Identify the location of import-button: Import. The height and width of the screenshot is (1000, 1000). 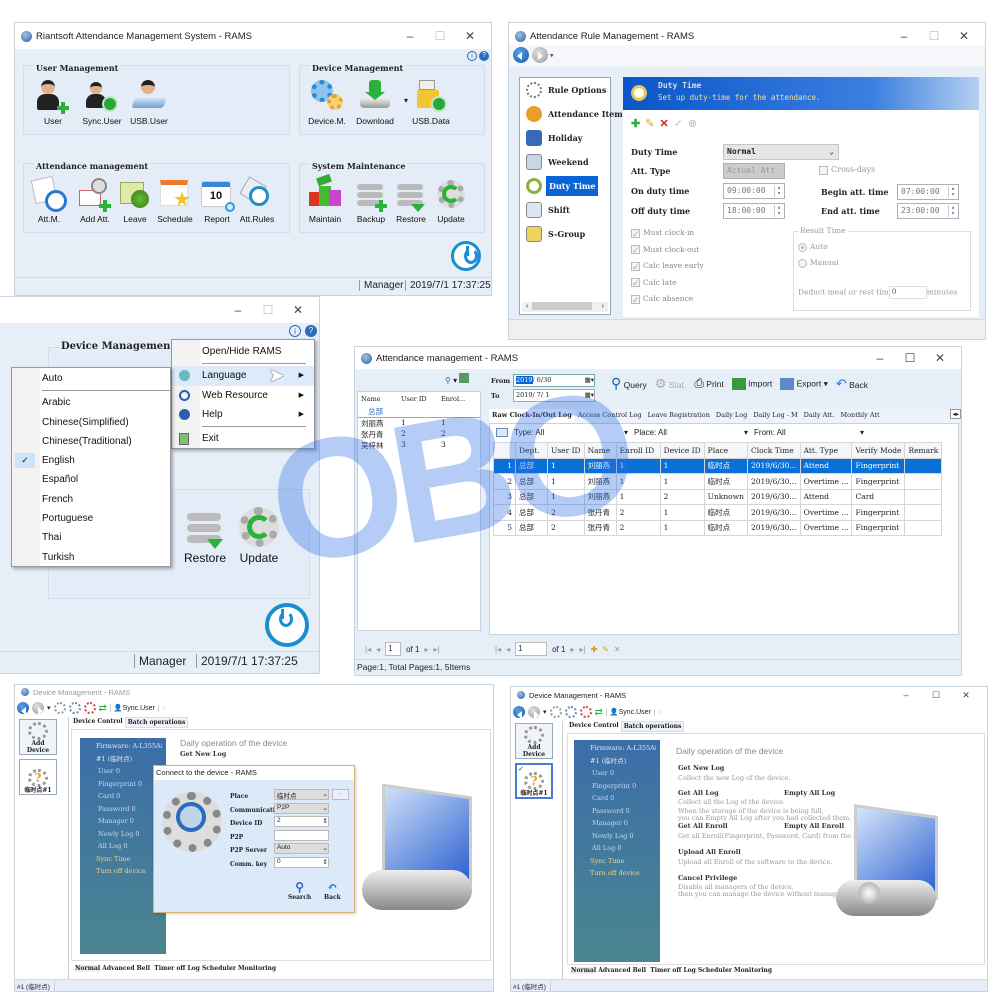
(751, 383).